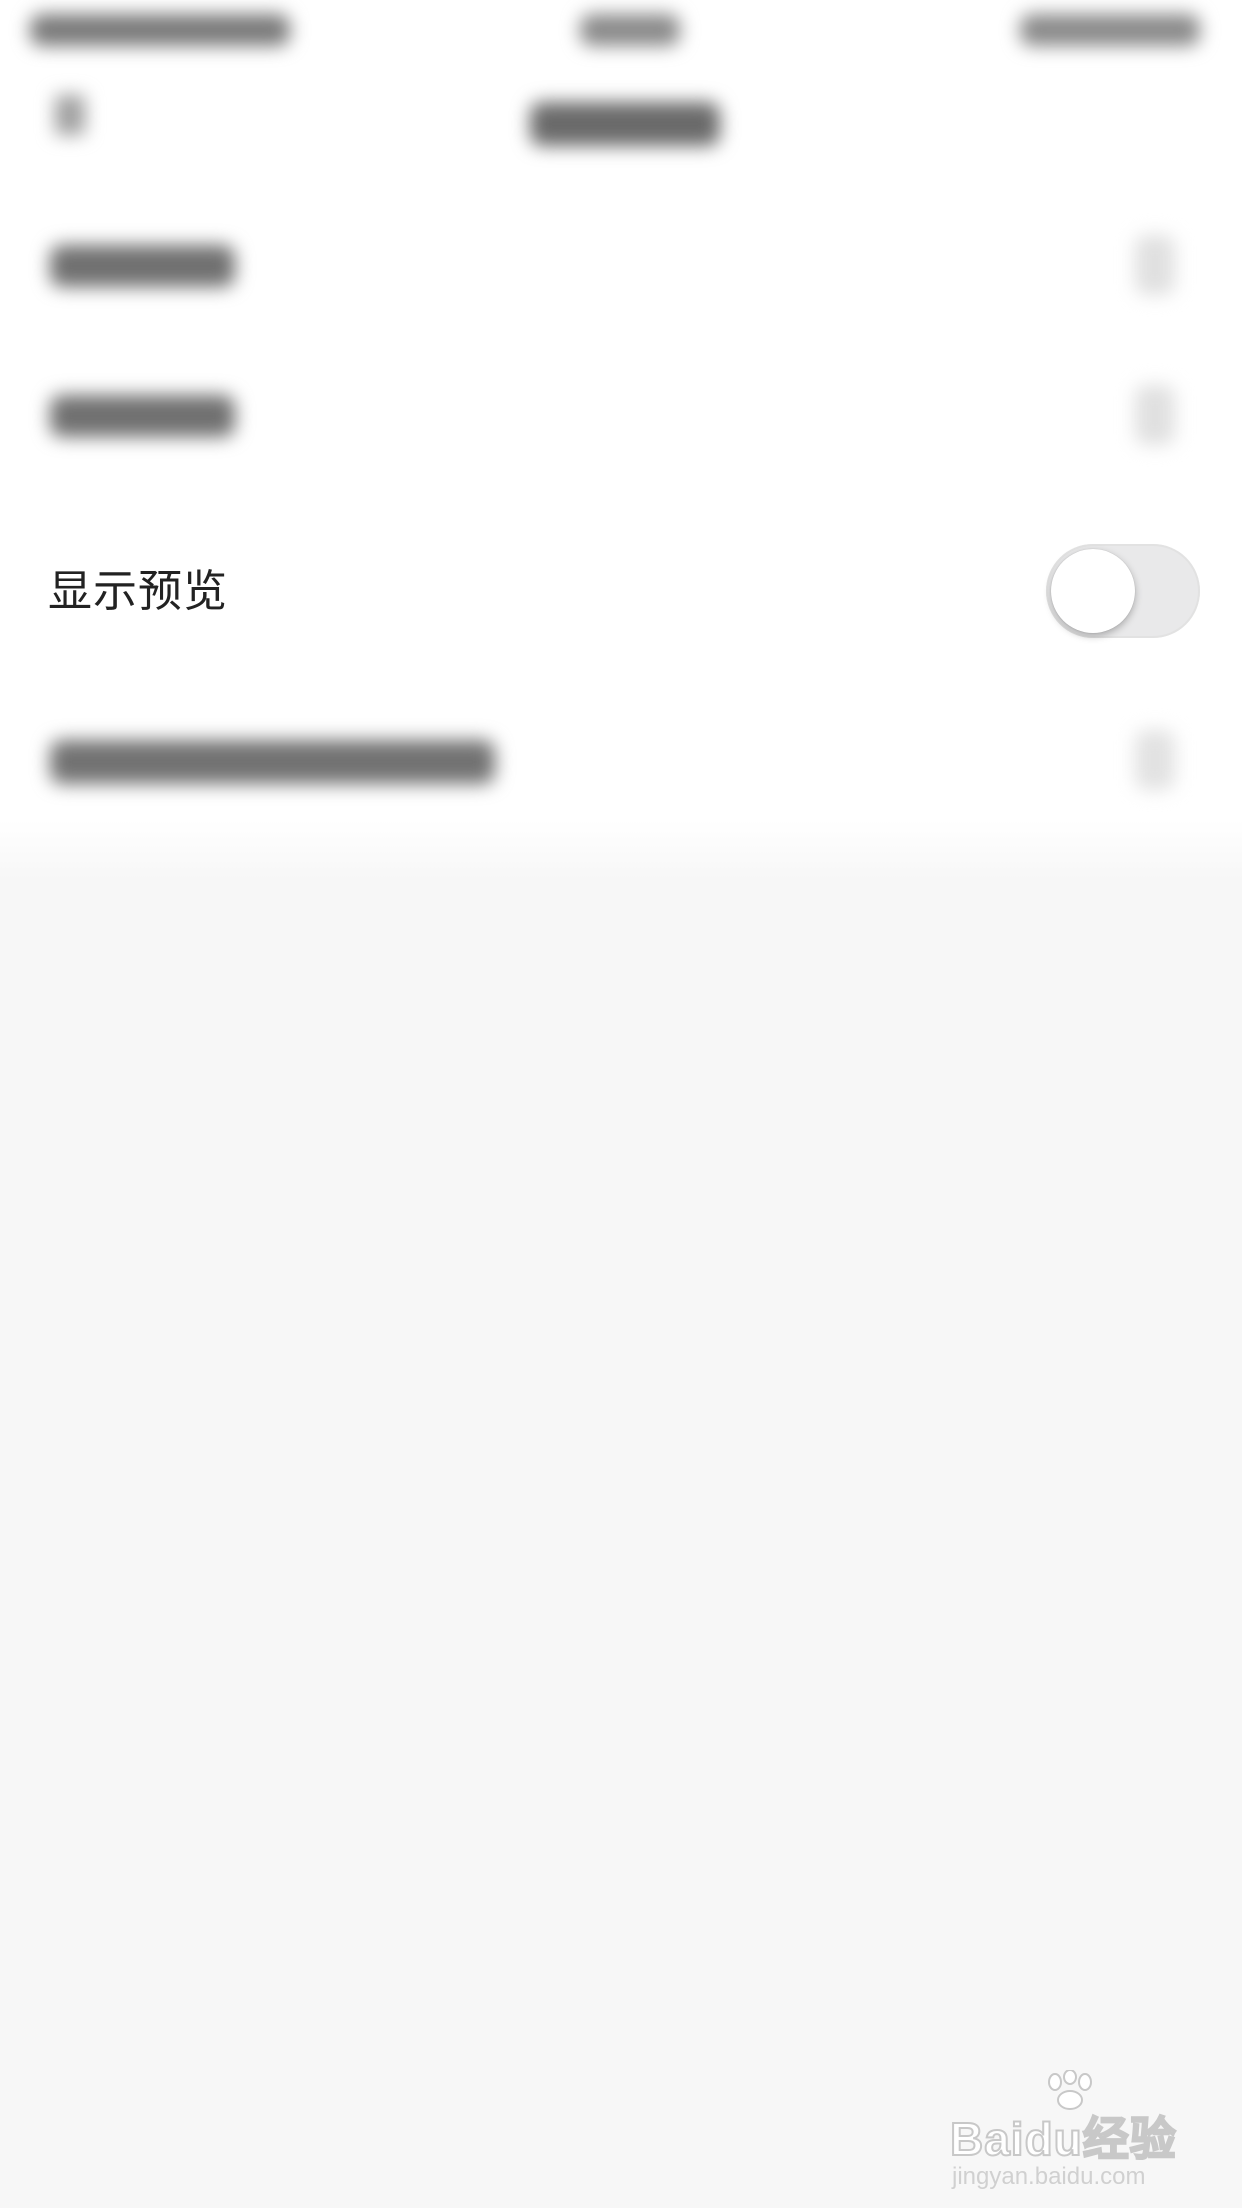 The height and width of the screenshot is (2208, 1242). What do you see at coordinates (1049, 2176) in the screenshot?
I see `watermark-url: jingyan.baidu.com` at bounding box center [1049, 2176].